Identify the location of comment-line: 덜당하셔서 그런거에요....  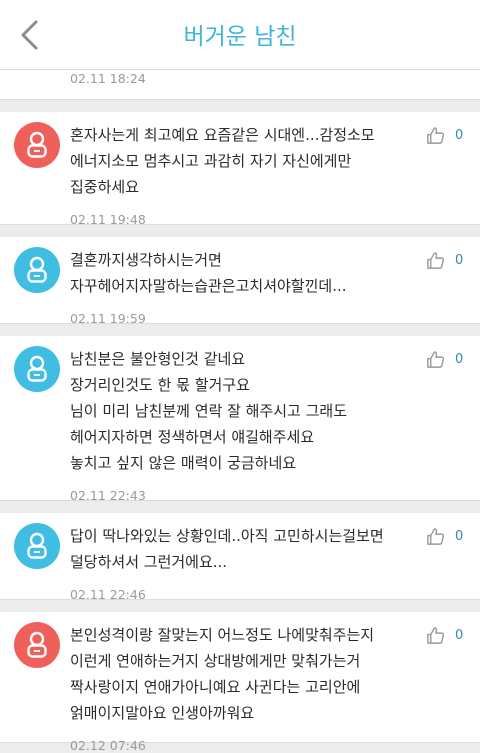
(149, 562).